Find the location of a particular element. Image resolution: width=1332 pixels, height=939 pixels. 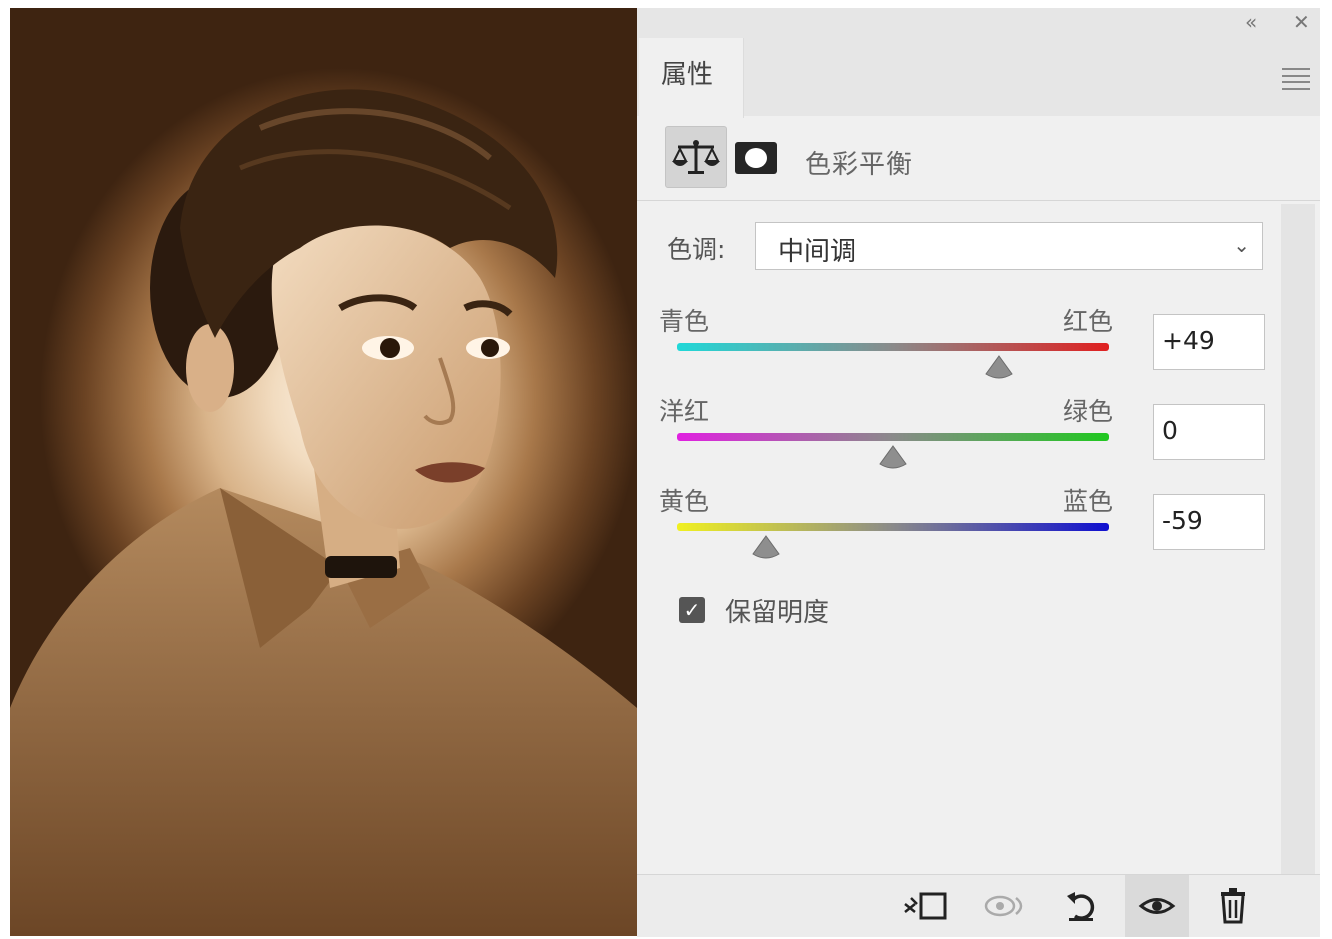

divider is located at coordinates (978, 200).